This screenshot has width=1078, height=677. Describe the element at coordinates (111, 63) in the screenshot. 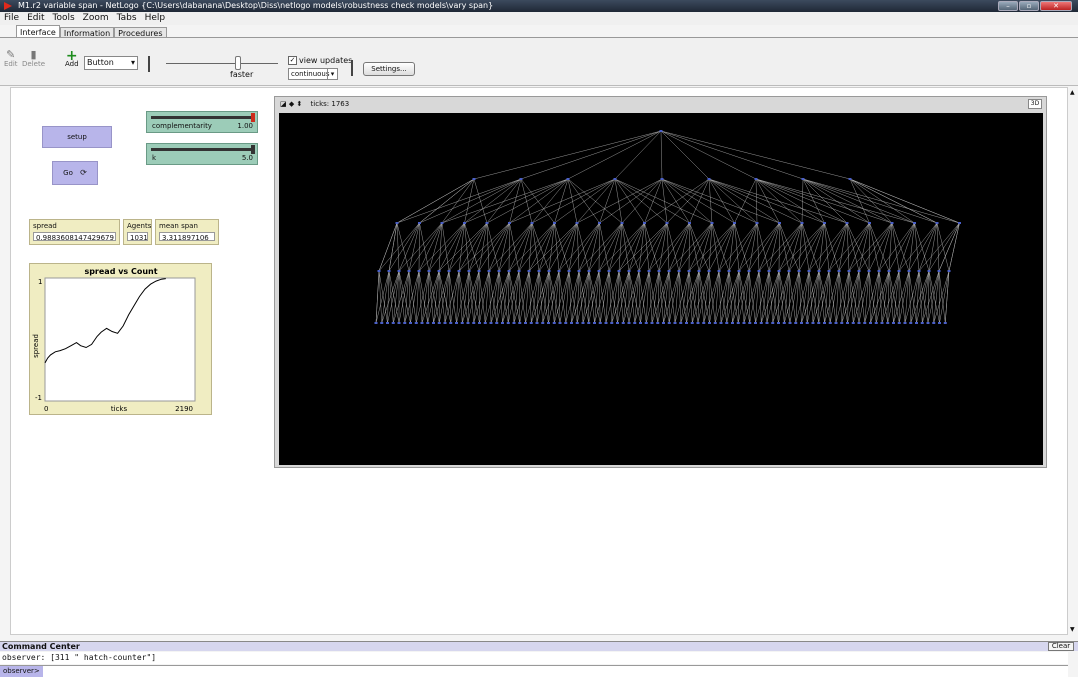

I see `widget-type-dropdown: Button ▾` at that location.